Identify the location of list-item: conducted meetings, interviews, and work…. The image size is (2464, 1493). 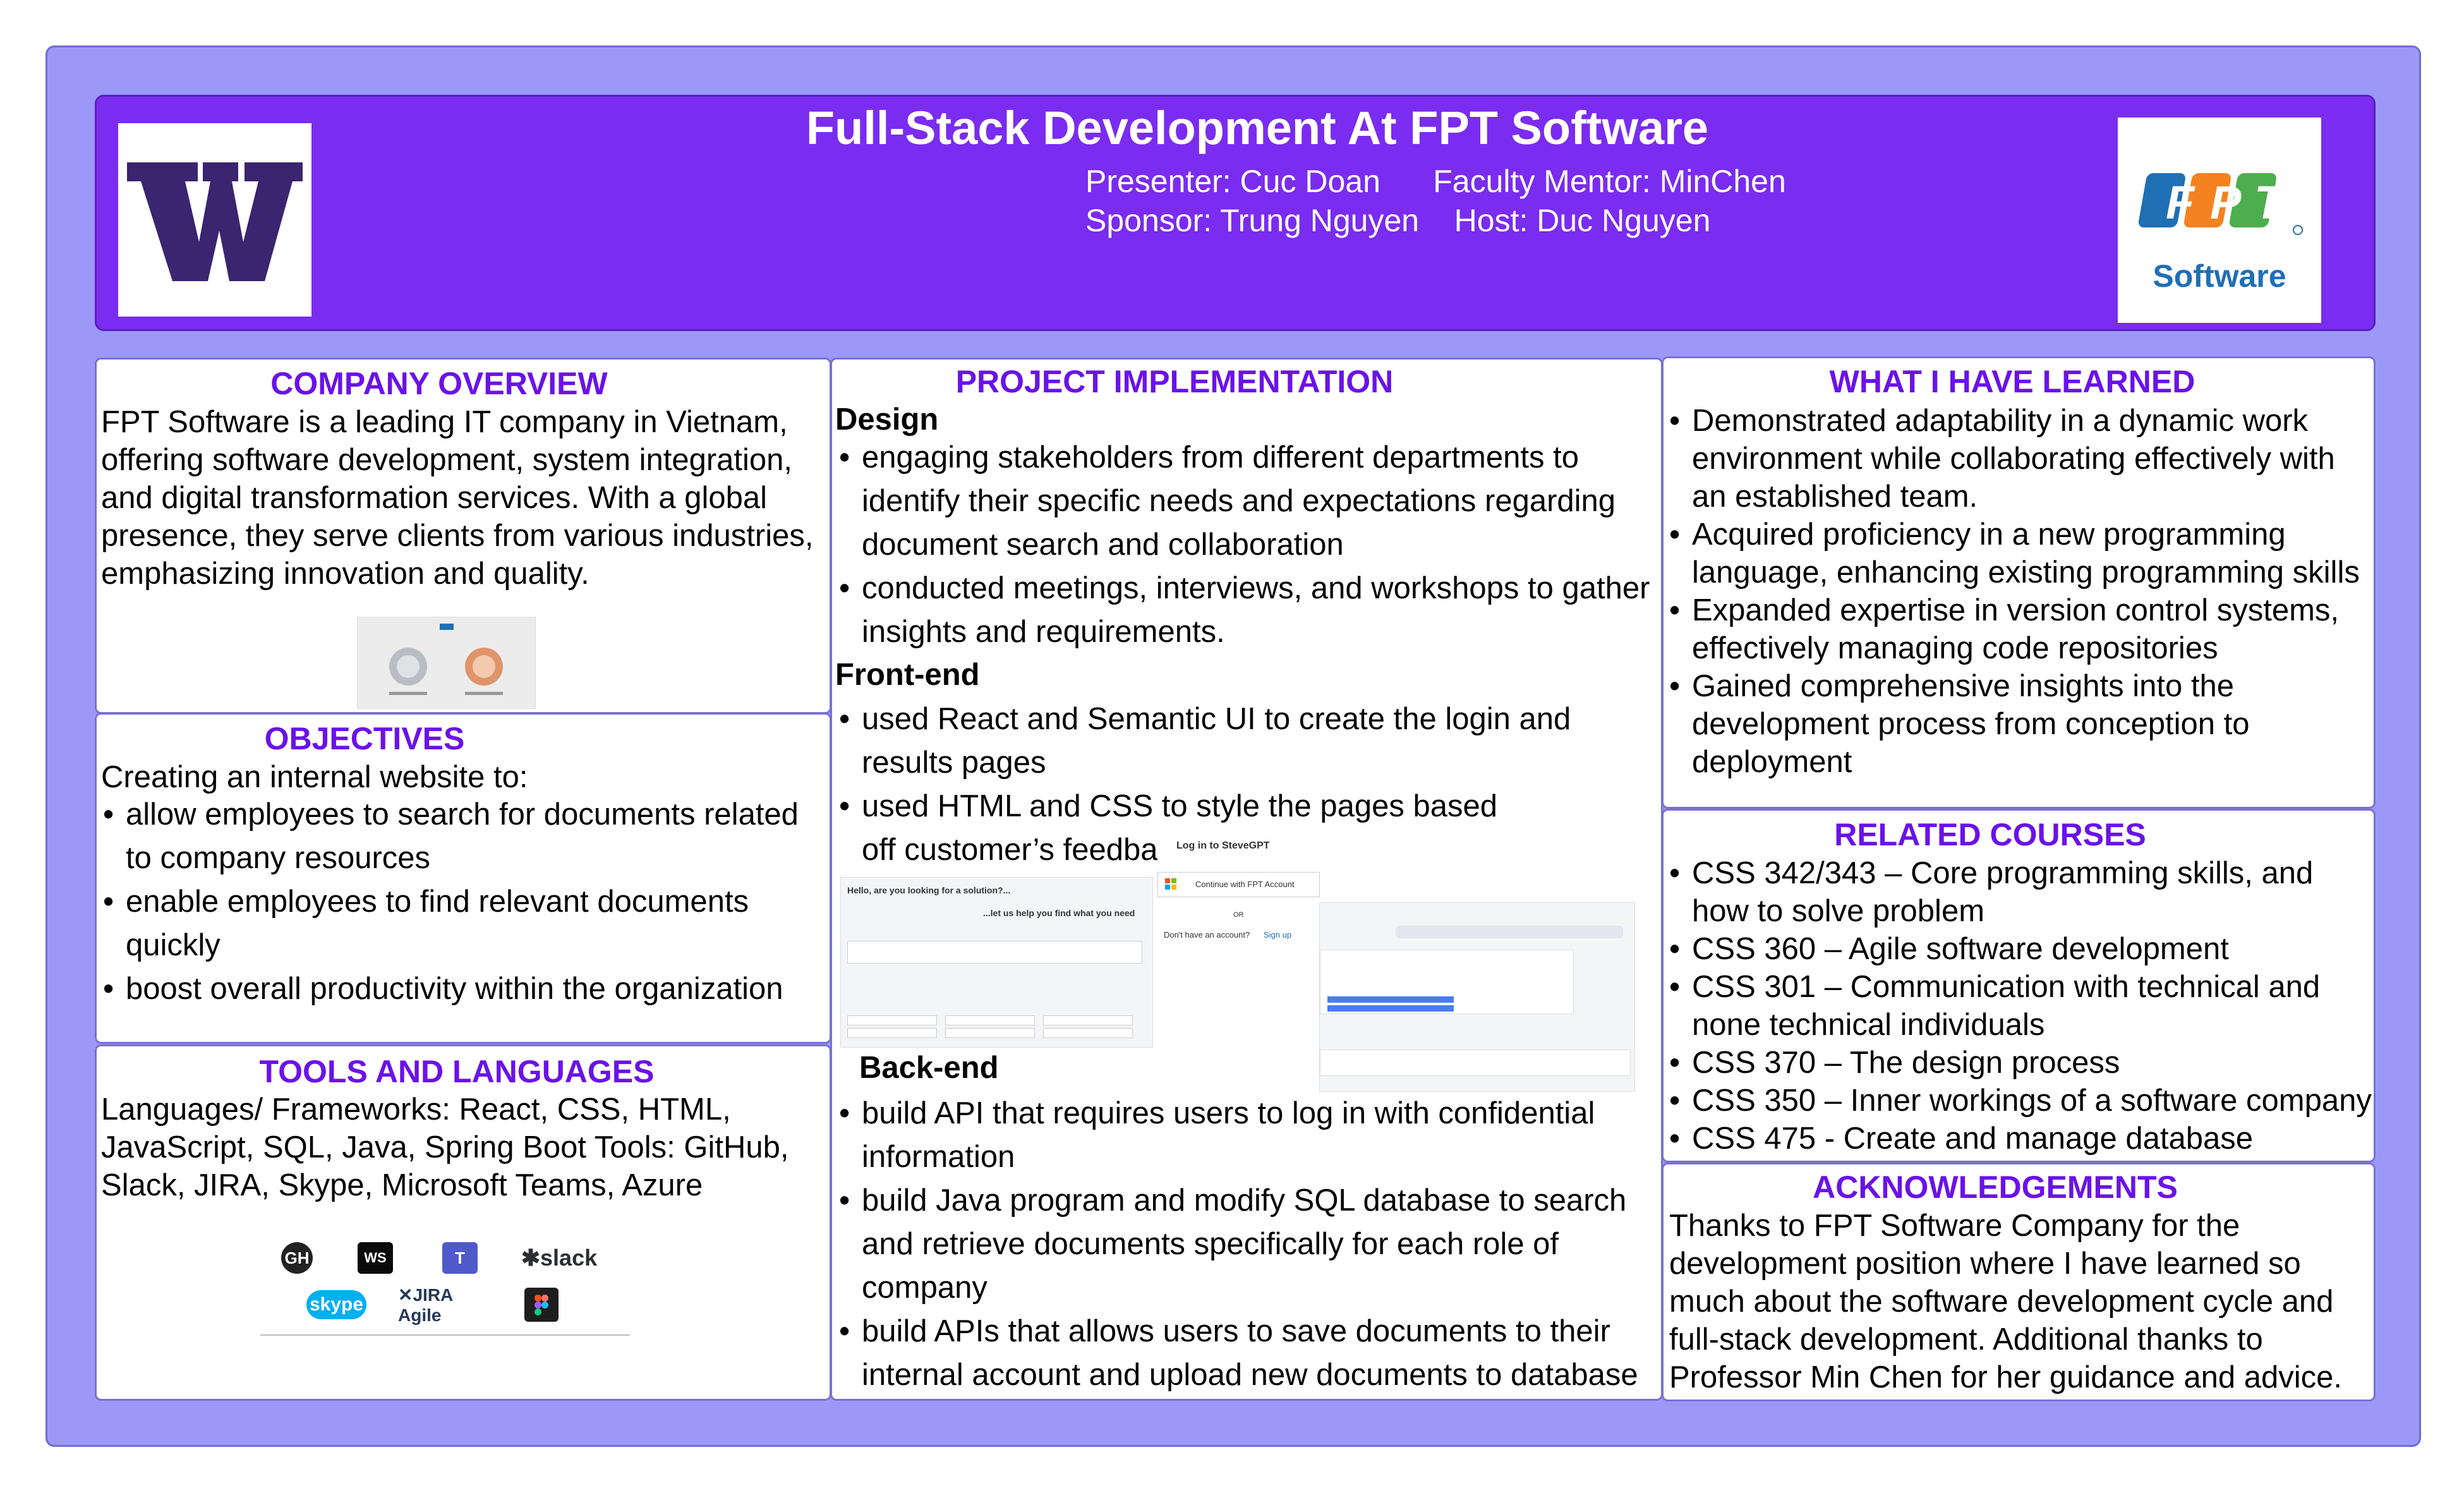
(1249, 610).